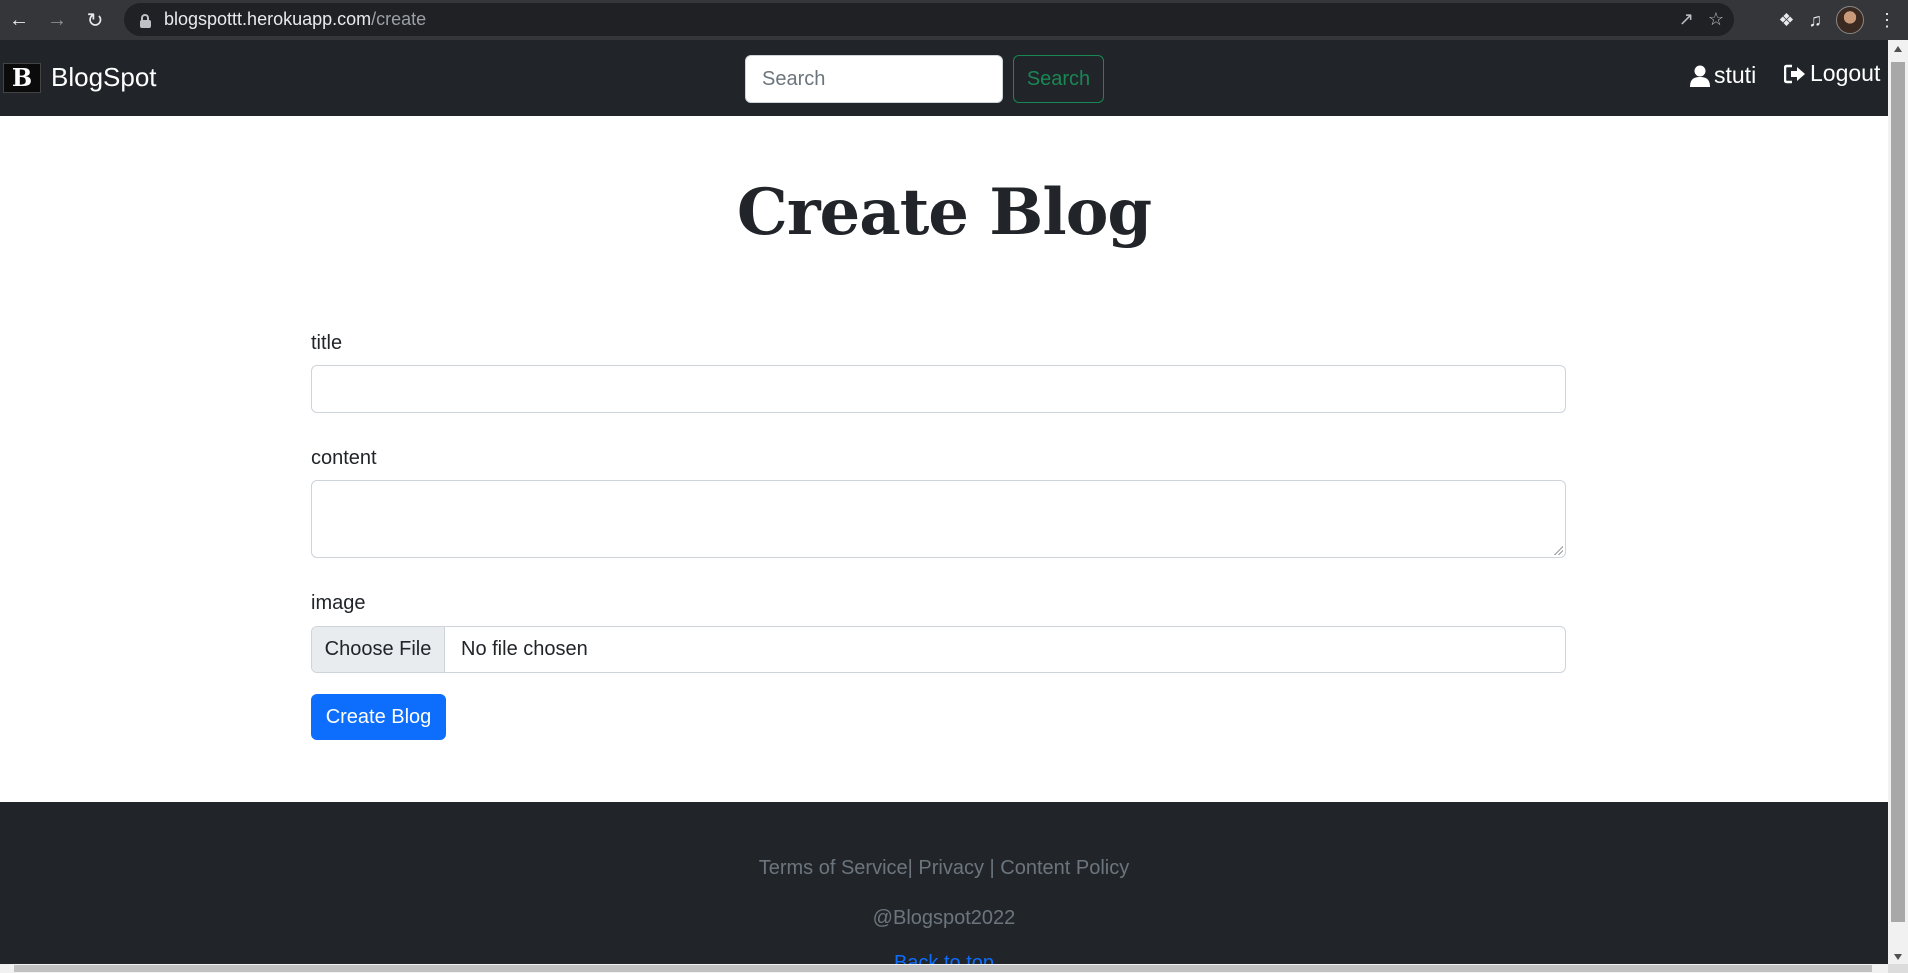 The height and width of the screenshot is (973, 1908). What do you see at coordinates (338, 603) in the screenshot?
I see `image-label: image` at bounding box center [338, 603].